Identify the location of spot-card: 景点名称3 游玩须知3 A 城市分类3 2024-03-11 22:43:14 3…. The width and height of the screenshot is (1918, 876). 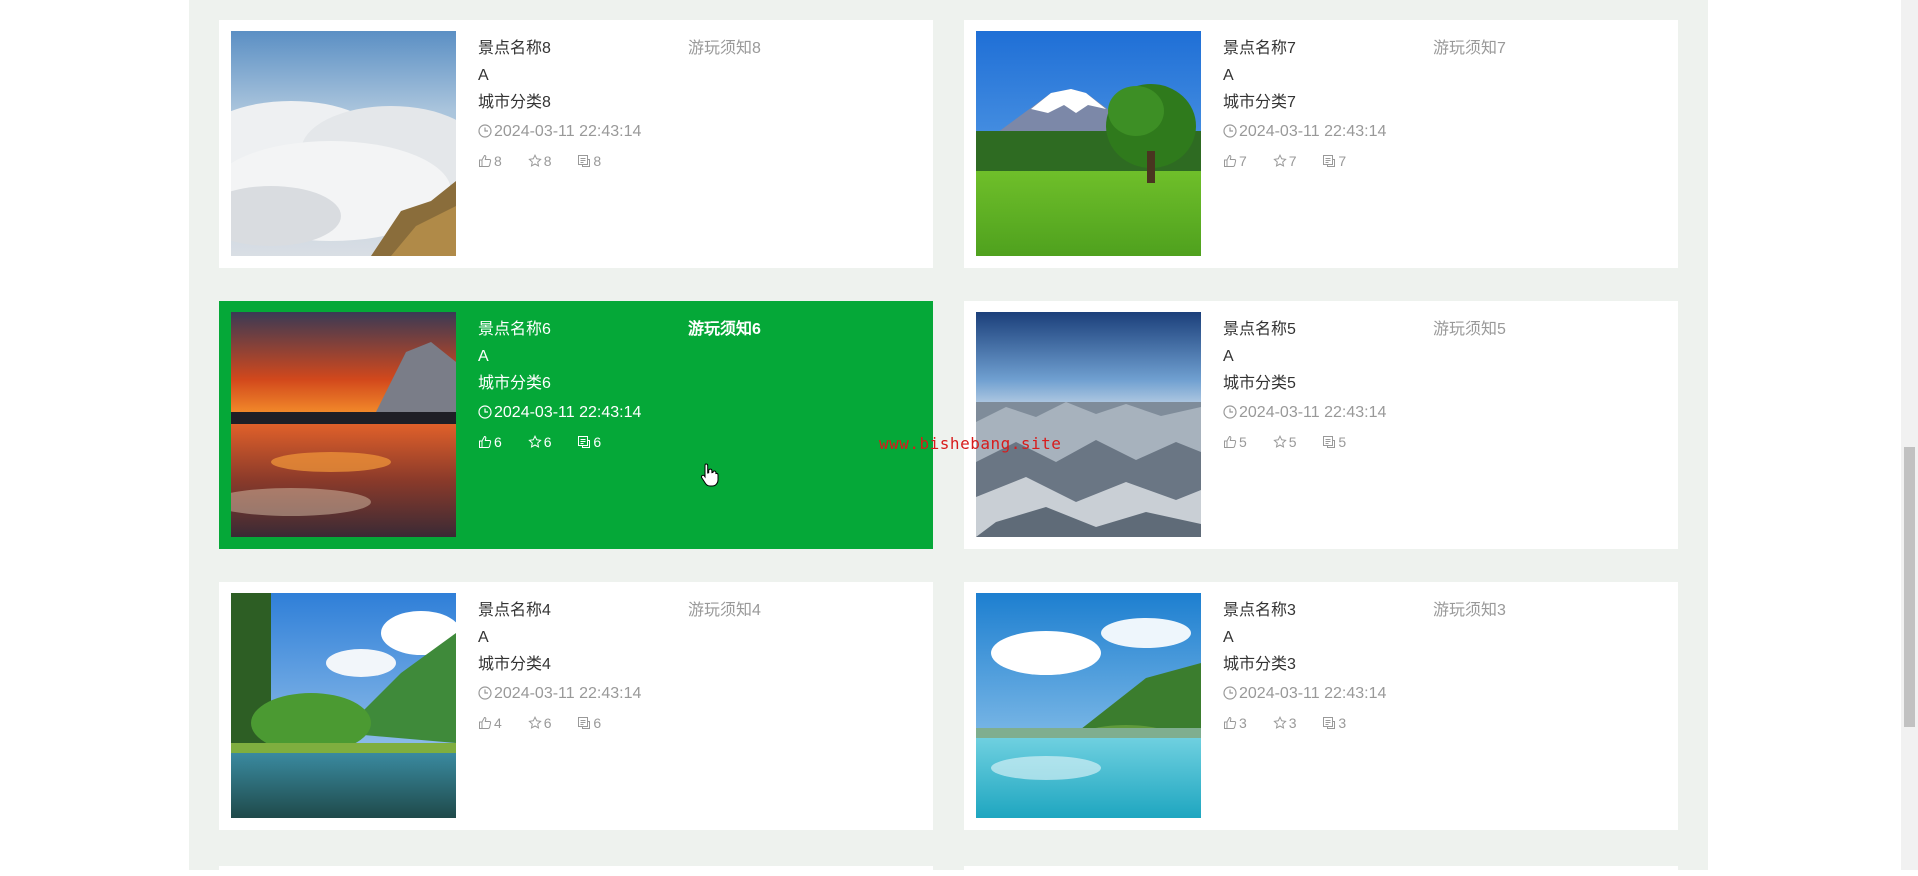
(1321, 706).